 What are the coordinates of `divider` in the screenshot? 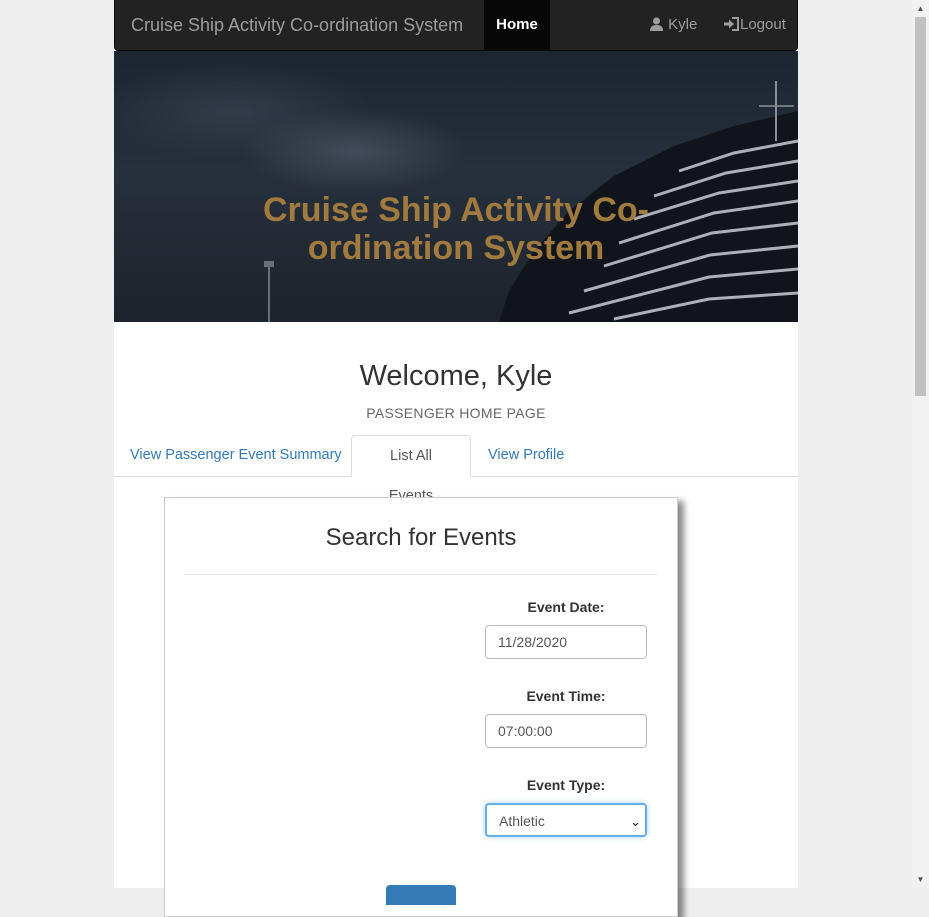 It's located at (421, 574).